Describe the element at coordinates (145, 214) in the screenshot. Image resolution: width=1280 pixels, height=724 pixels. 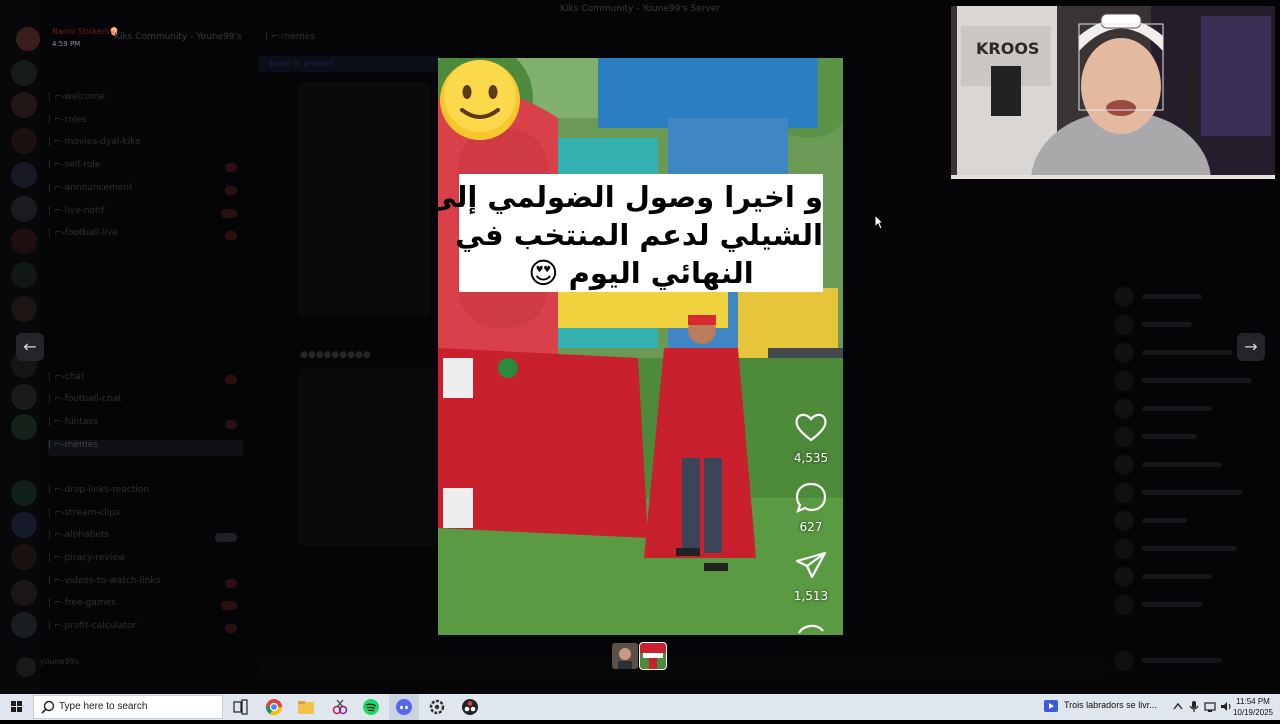
I see `channel-item: | ⌐-live-notif` at that location.